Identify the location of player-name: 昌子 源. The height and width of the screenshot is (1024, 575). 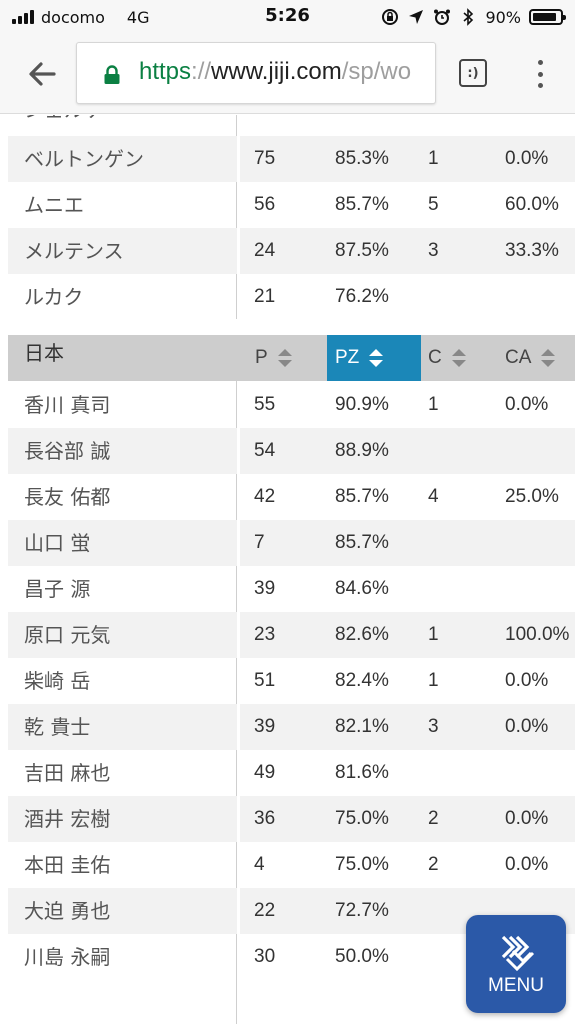
(57, 589).